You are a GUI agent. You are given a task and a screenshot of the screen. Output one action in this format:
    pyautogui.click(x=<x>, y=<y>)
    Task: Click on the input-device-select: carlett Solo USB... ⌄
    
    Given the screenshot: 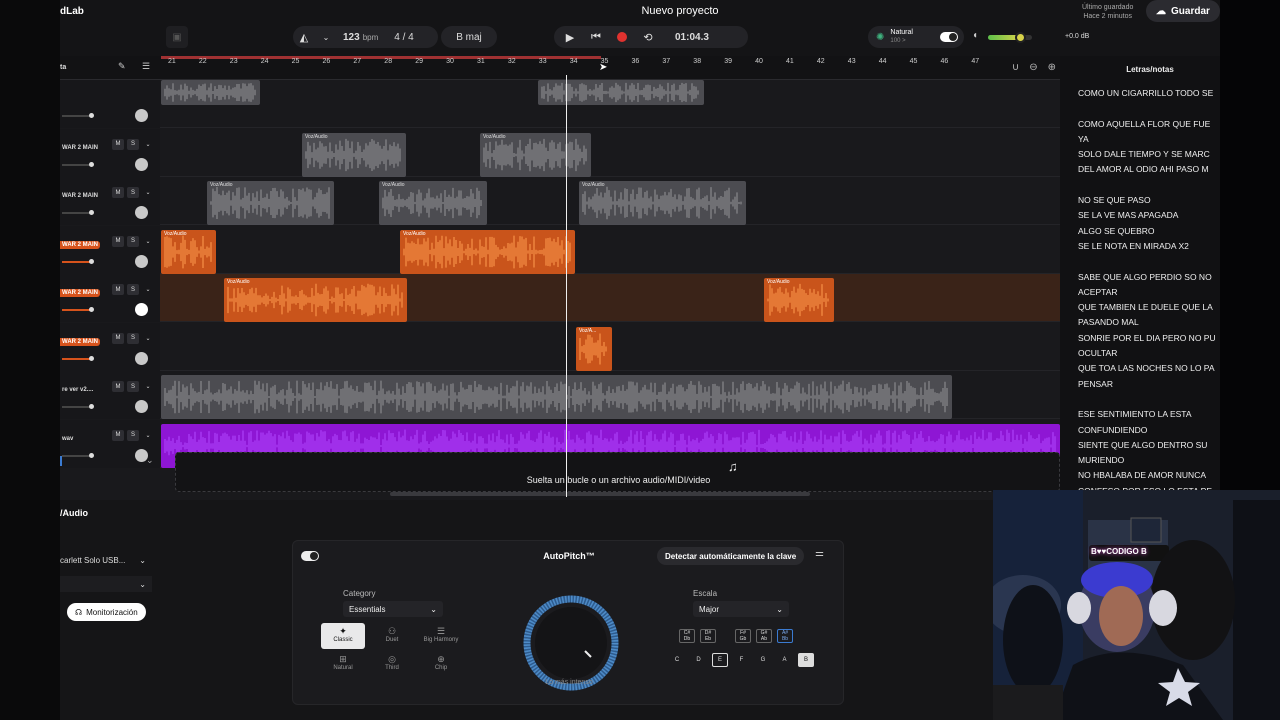 What is the action you would take?
    pyautogui.click(x=106, y=560)
    